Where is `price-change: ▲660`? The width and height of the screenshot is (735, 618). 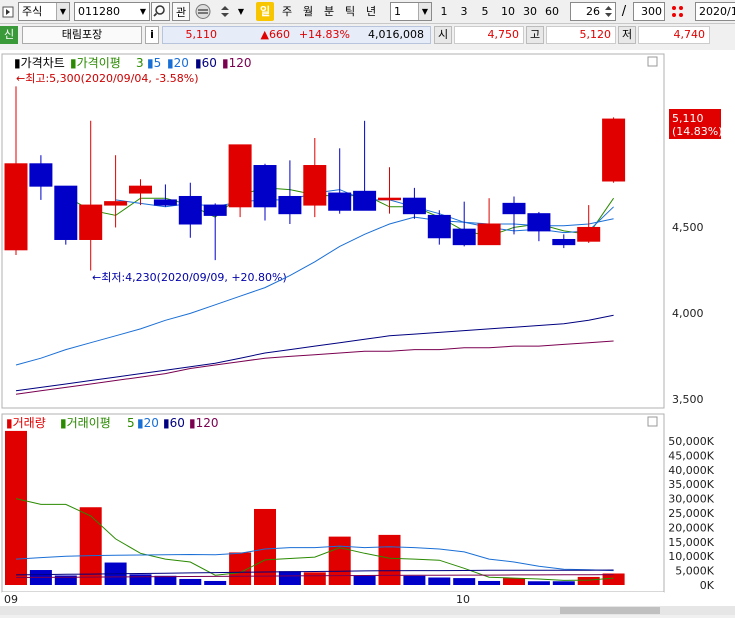
price-change: ▲660 is located at coordinates (275, 34).